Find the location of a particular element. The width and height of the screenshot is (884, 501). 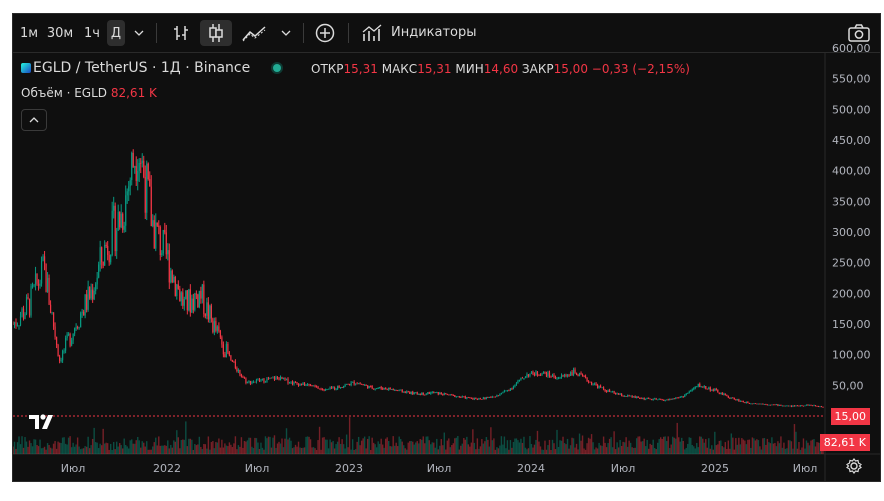

time-axis: Июл 2022 Июл 2023 Июл 2024 Июл 2025 Июл is located at coordinates (439, 468).